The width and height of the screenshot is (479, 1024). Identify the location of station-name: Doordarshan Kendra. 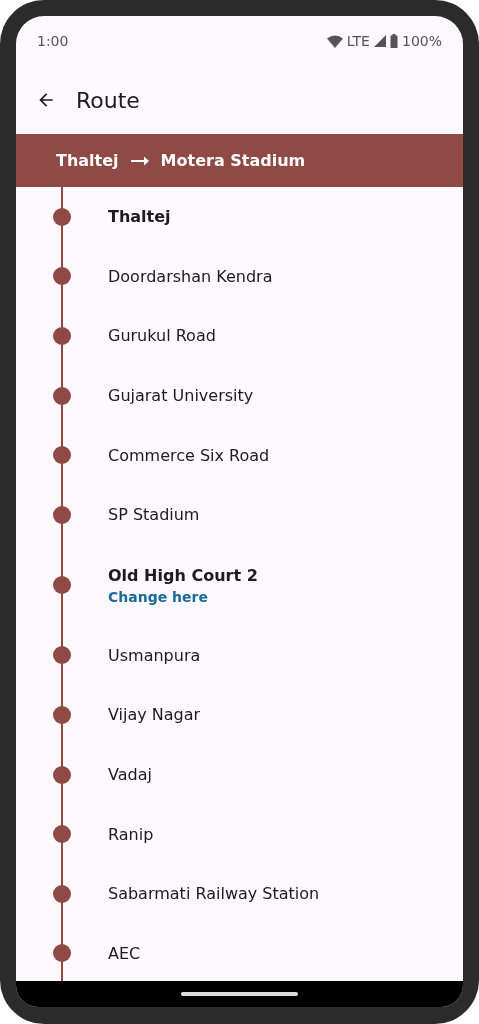
(191, 276).